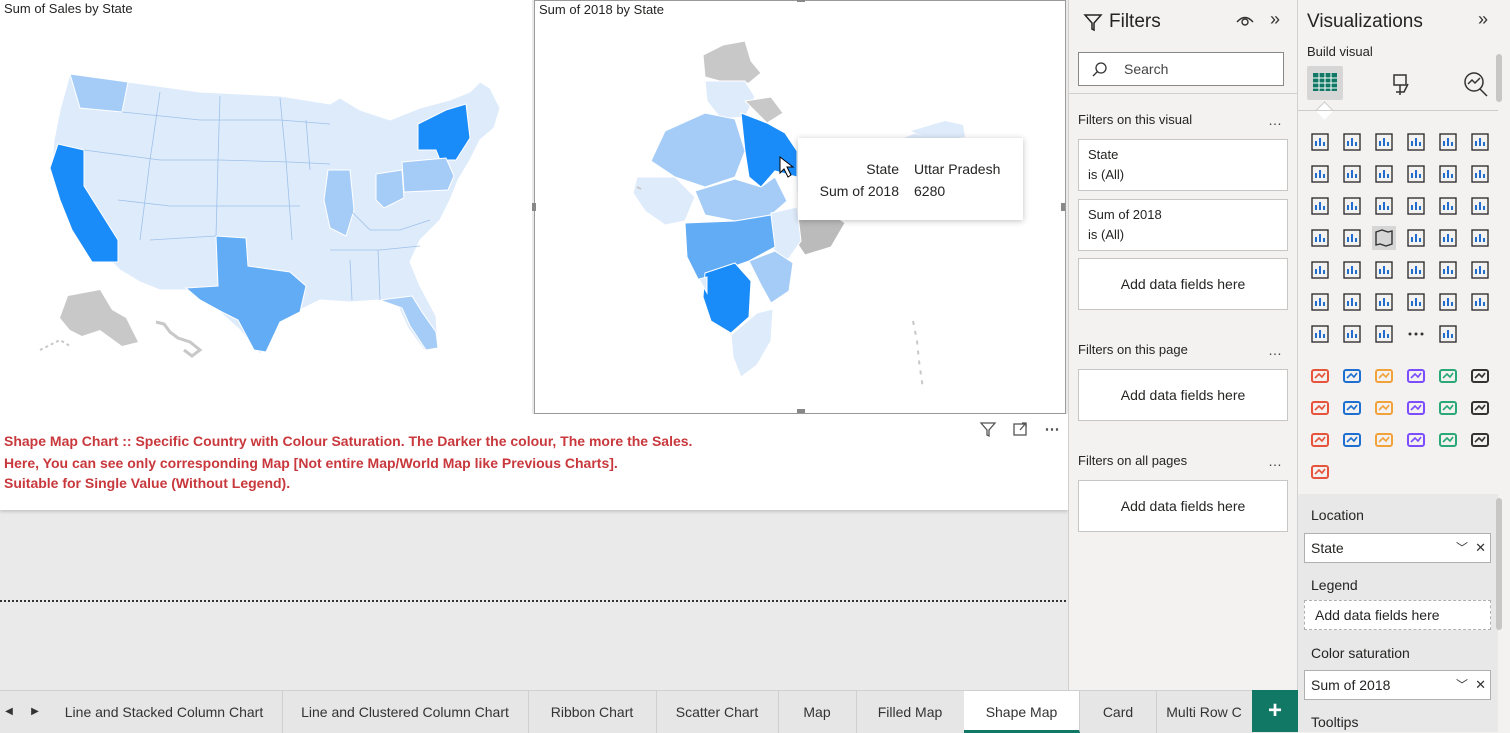  Describe the element at coordinates (1183, 225) in the screenshot. I see `filter-card-sum-2018: Sum of 2018 is (All)` at that location.